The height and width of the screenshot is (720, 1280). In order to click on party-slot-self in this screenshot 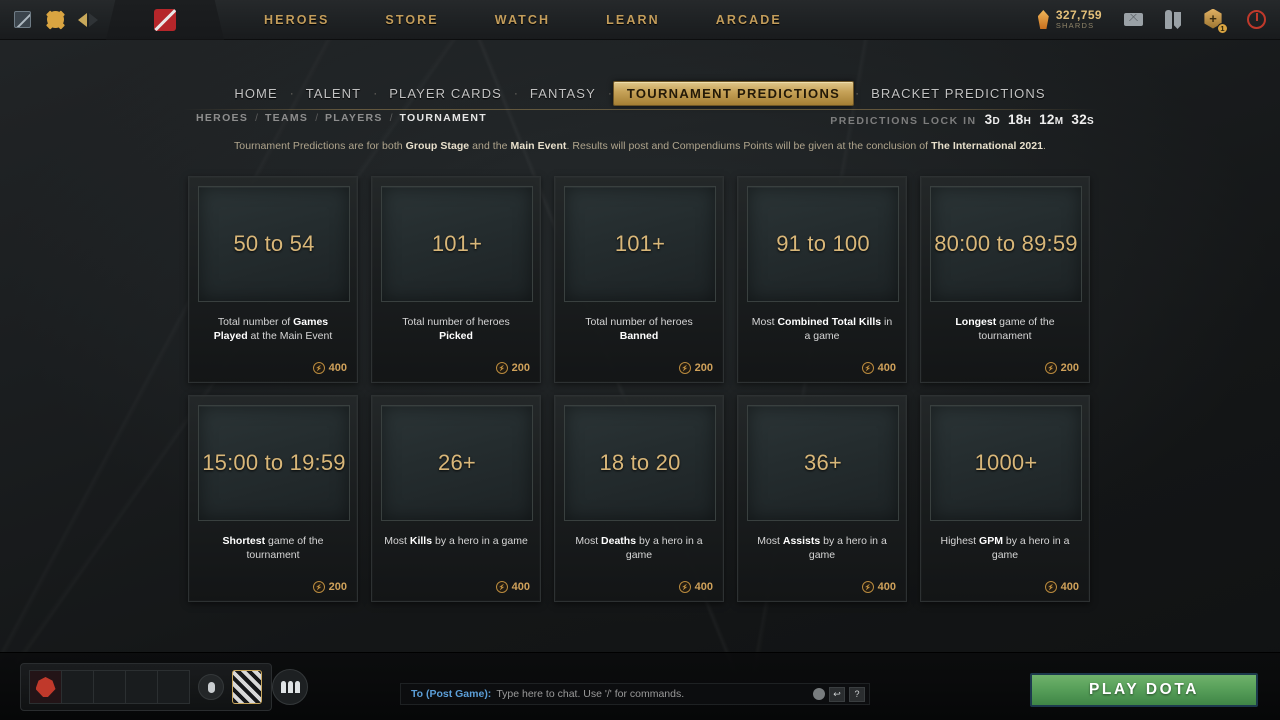, I will do `click(45, 687)`.